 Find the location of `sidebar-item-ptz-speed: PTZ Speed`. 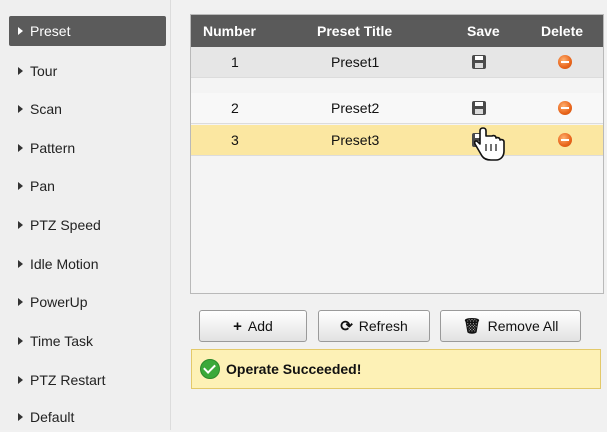

sidebar-item-ptz-speed: PTZ Speed is located at coordinates (87, 225).